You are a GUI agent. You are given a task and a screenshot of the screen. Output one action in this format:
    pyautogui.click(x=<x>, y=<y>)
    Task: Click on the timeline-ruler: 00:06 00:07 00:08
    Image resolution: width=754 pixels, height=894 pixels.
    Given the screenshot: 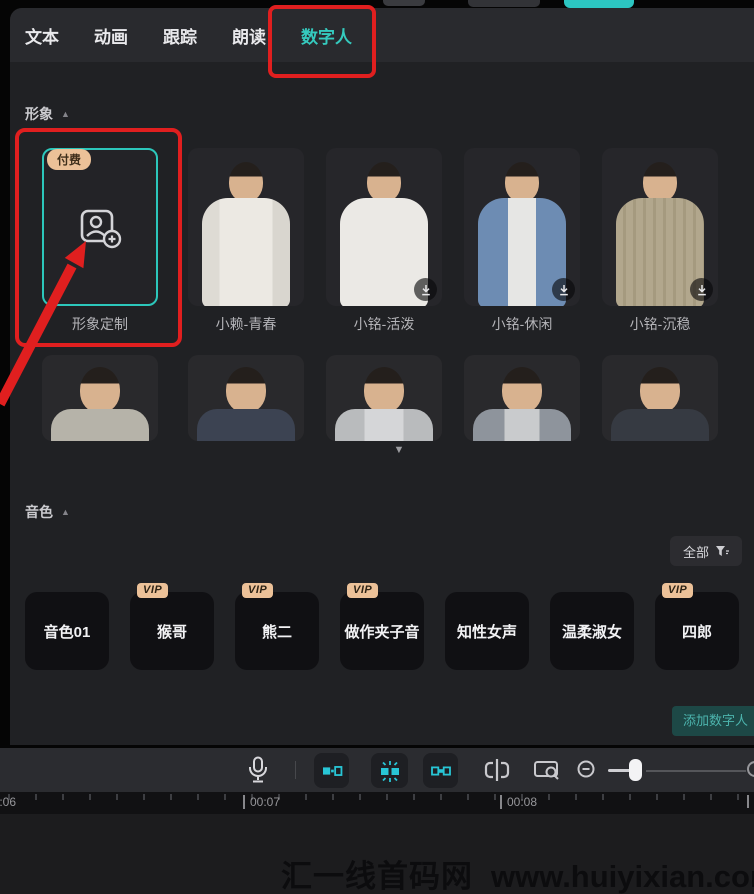 What is the action you would take?
    pyautogui.click(x=377, y=803)
    